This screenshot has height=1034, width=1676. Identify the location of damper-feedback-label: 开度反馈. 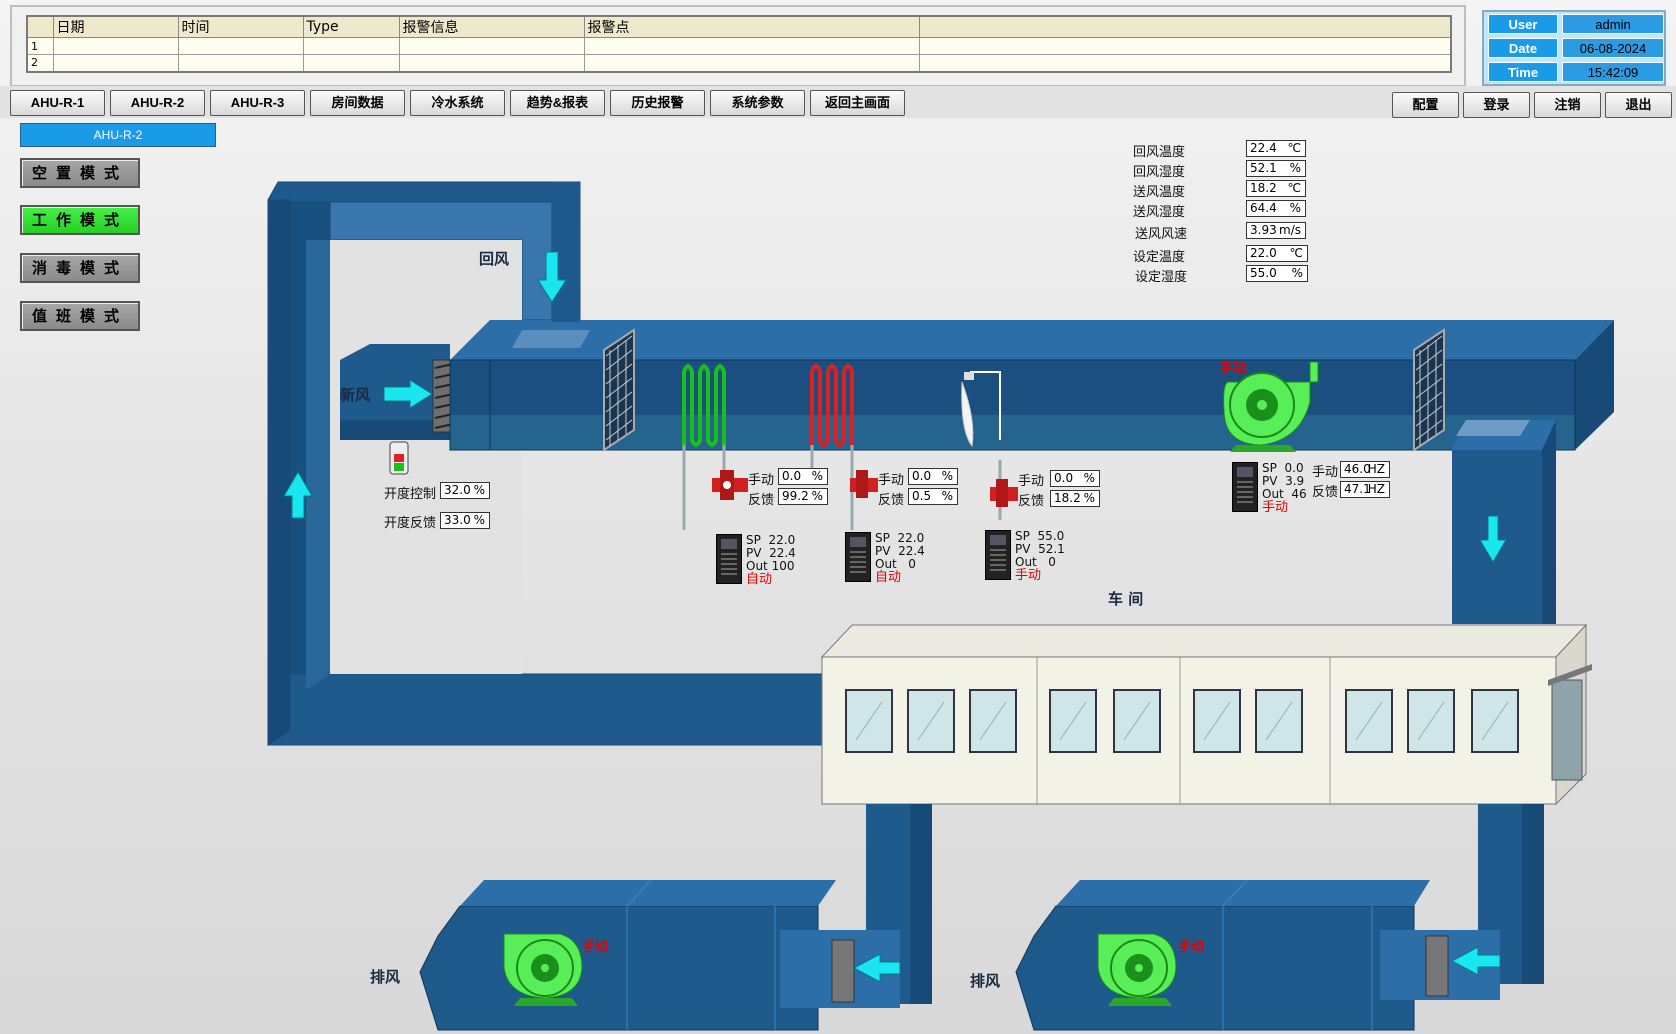
(410, 523).